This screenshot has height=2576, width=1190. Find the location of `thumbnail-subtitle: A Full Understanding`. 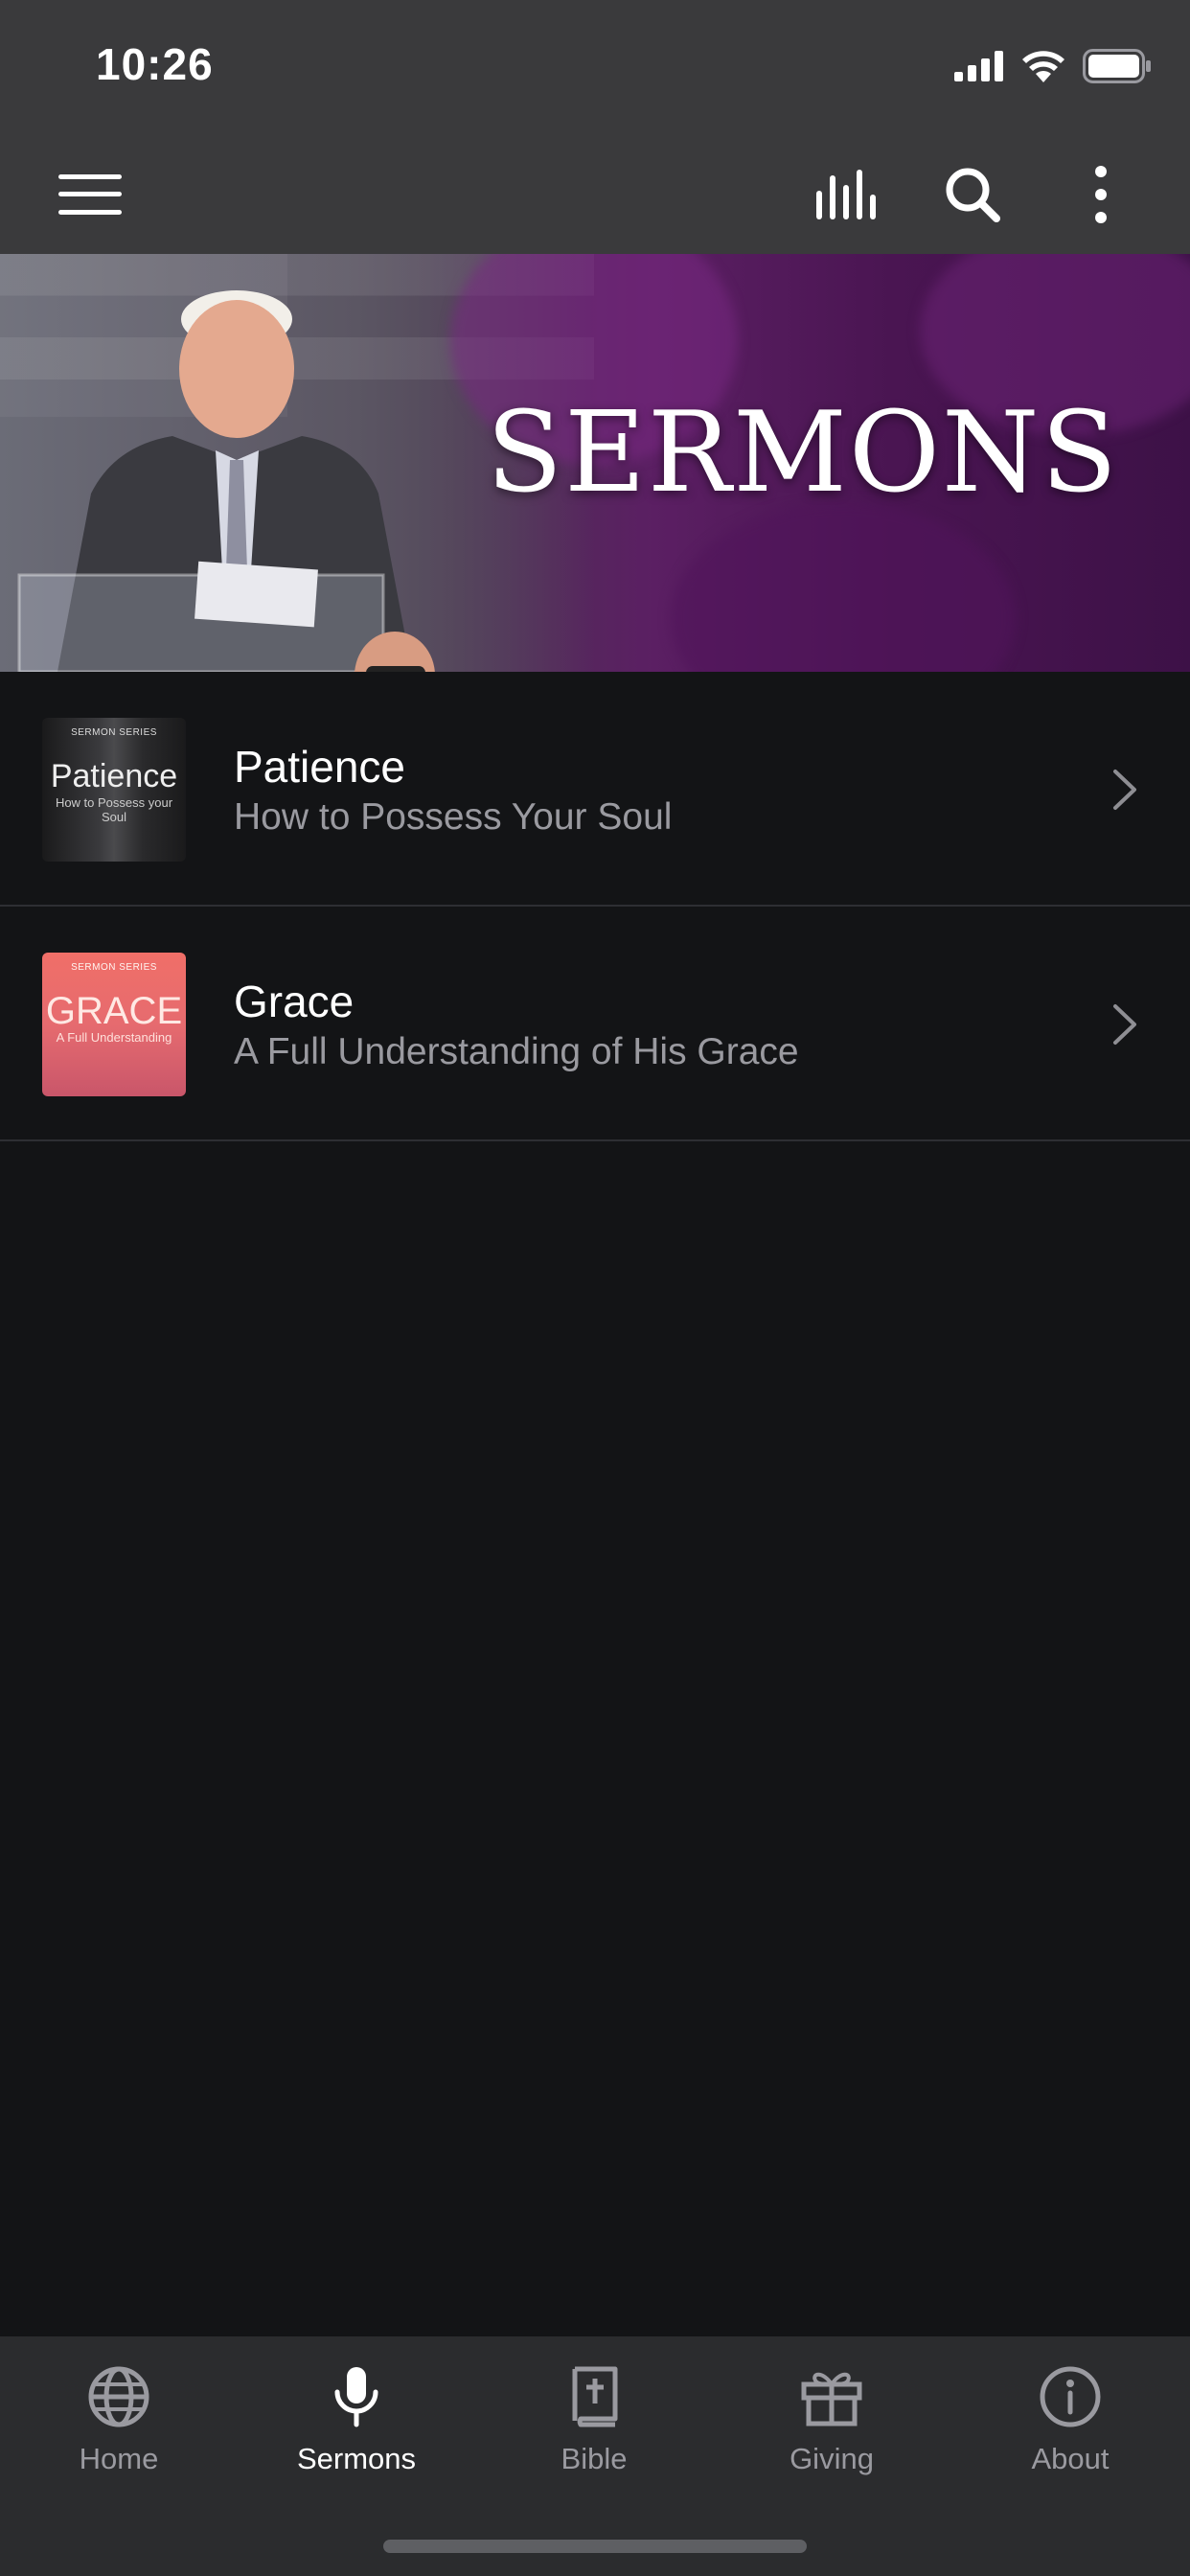

thumbnail-subtitle: A Full Understanding is located at coordinates (114, 1038).